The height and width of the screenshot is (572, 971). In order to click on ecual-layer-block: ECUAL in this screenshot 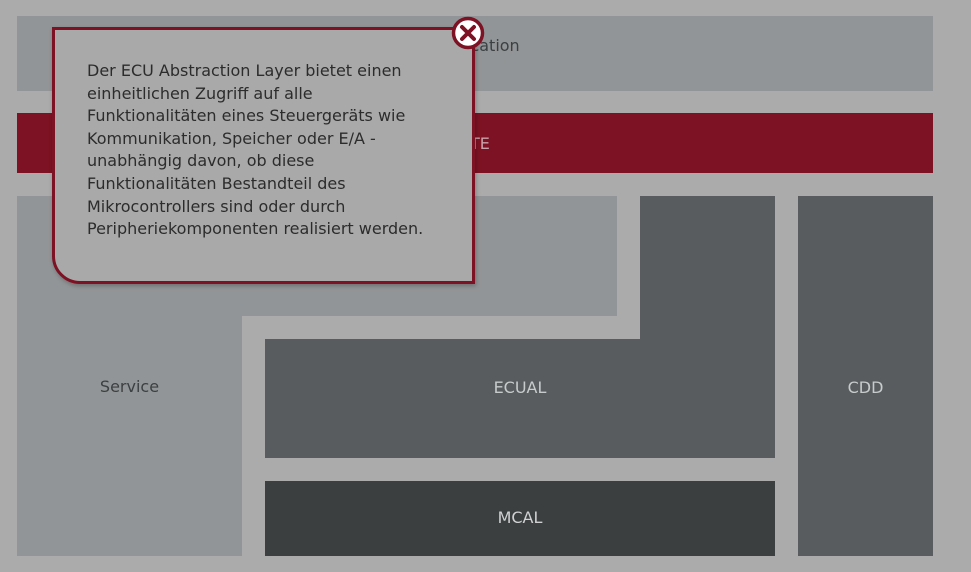, I will do `click(520, 398)`.